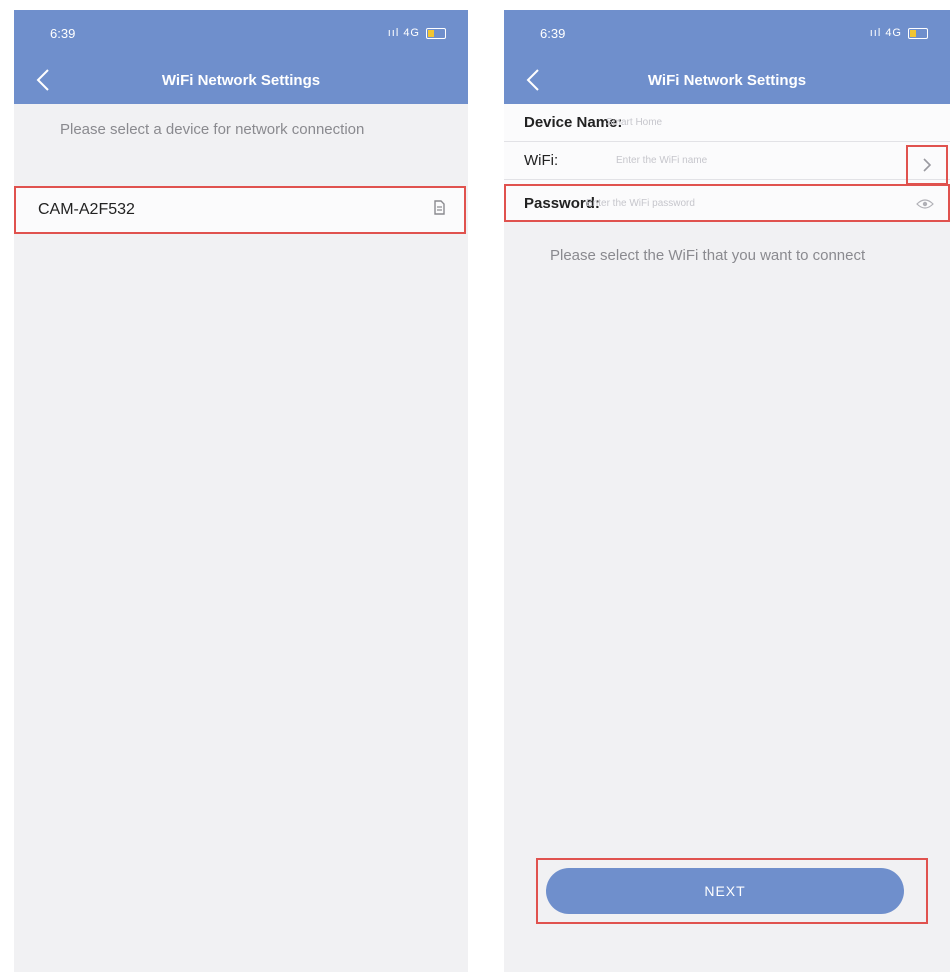  Describe the element at coordinates (725, 891) in the screenshot. I see `next-button: NEXT` at that location.